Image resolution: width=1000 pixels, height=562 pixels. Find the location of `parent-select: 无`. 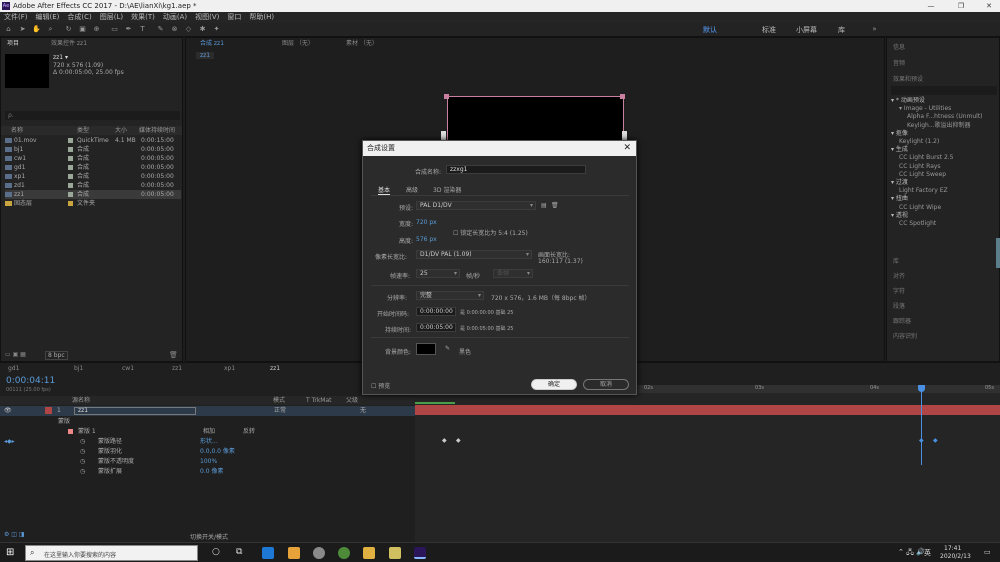

parent-select: 无 is located at coordinates (363, 411).